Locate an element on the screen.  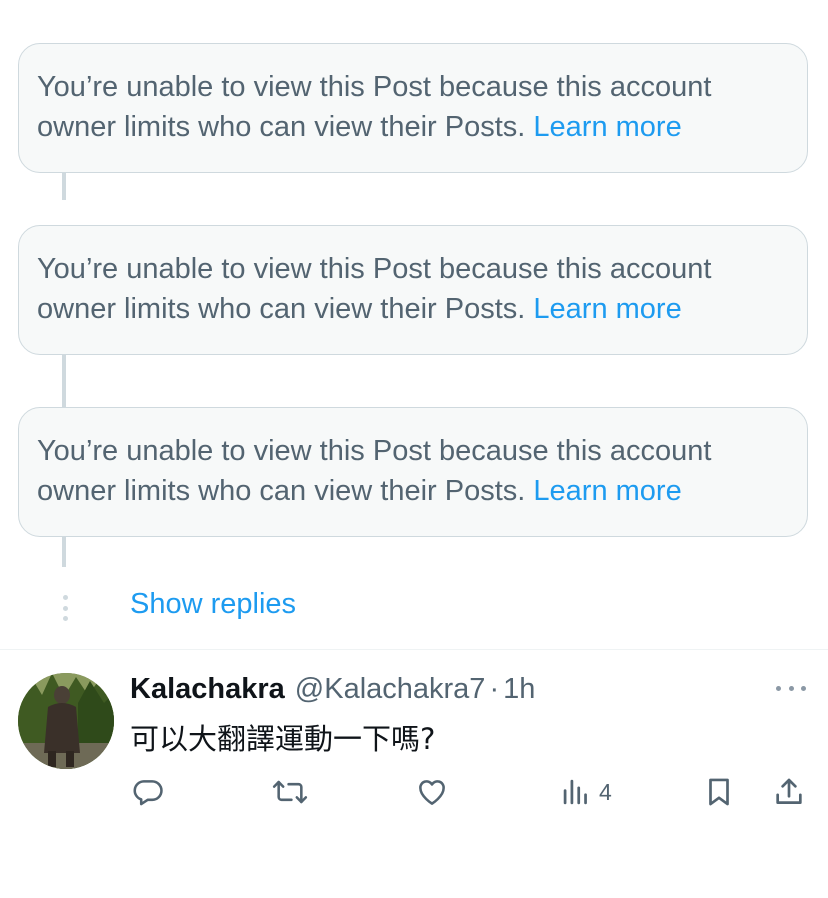
reply-button is located at coordinates (148, 792).